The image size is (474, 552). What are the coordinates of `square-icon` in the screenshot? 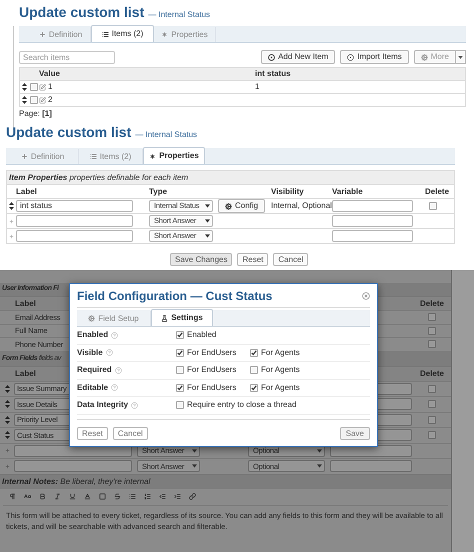 It's located at (102, 496).